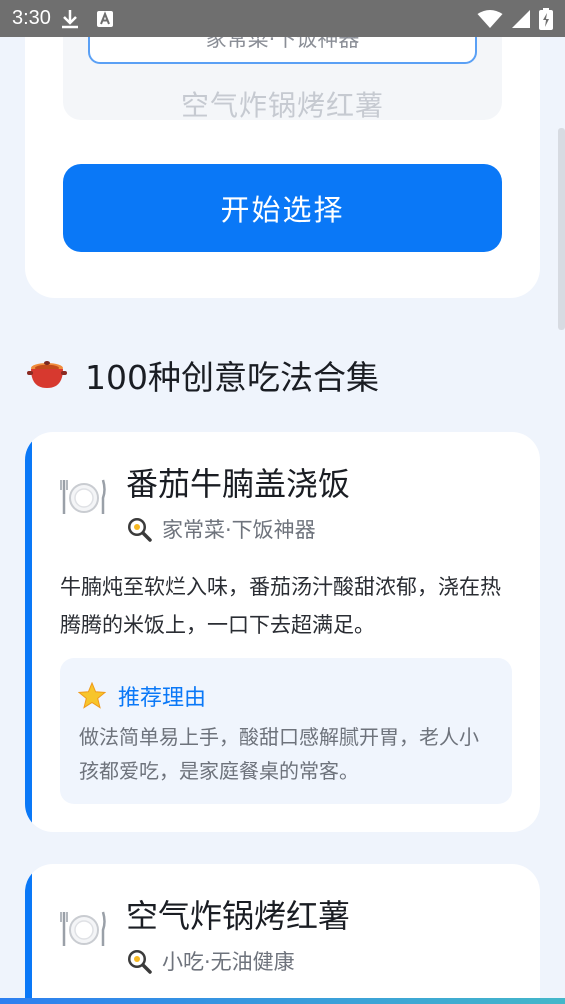  What do you see at coordinates (490, 18) in the screenshot?
I see `wifi-icon` at bounding box center [490, 18].